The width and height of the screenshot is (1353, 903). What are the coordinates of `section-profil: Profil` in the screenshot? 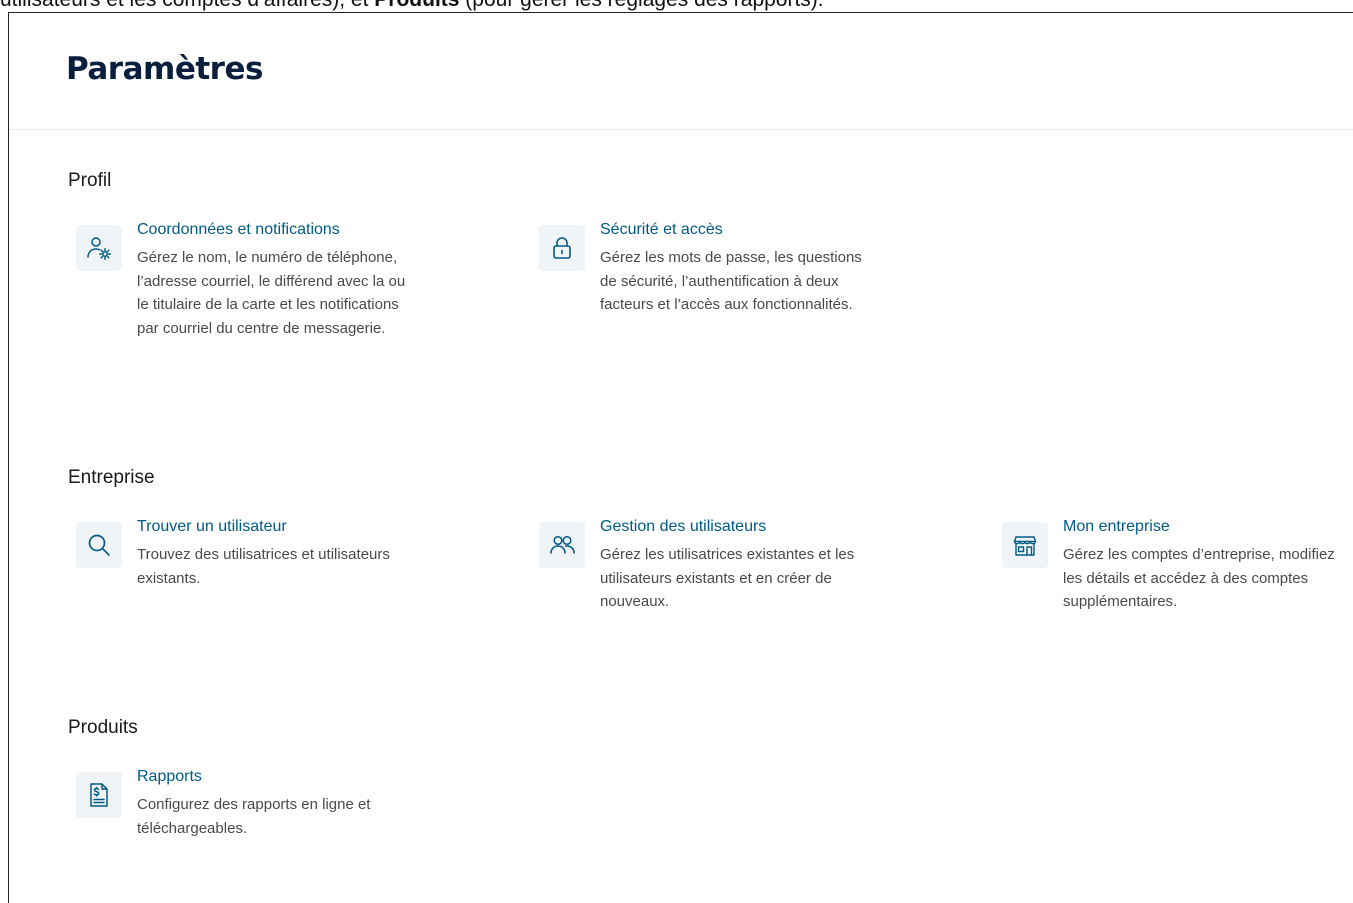 It's located at (89, 181).